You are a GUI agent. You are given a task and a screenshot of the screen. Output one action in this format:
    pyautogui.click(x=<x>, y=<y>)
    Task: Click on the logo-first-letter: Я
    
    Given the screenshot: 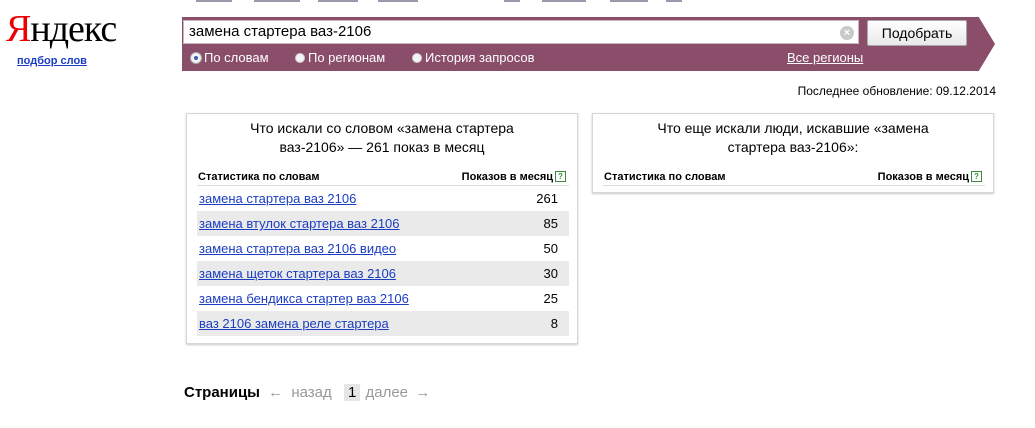 What is the action you would take?
    pyautogui.click(x=18, y=29)
    